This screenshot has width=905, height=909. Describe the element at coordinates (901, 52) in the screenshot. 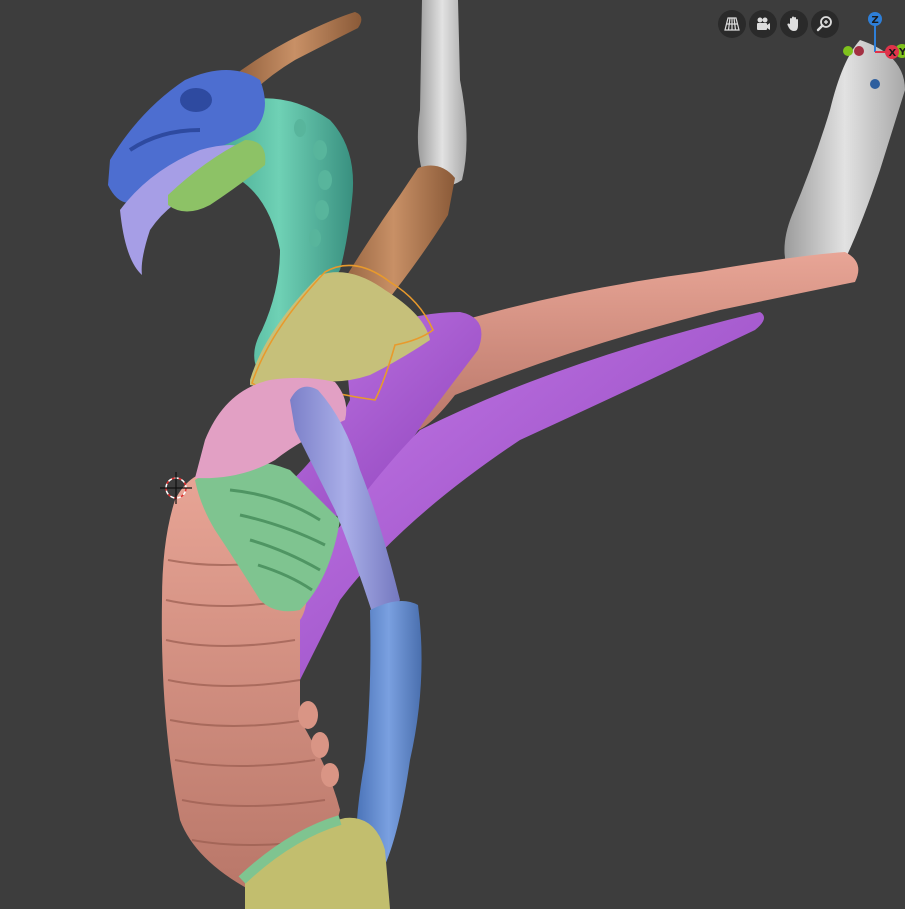

I see `y-axis-label: Y` at that location.